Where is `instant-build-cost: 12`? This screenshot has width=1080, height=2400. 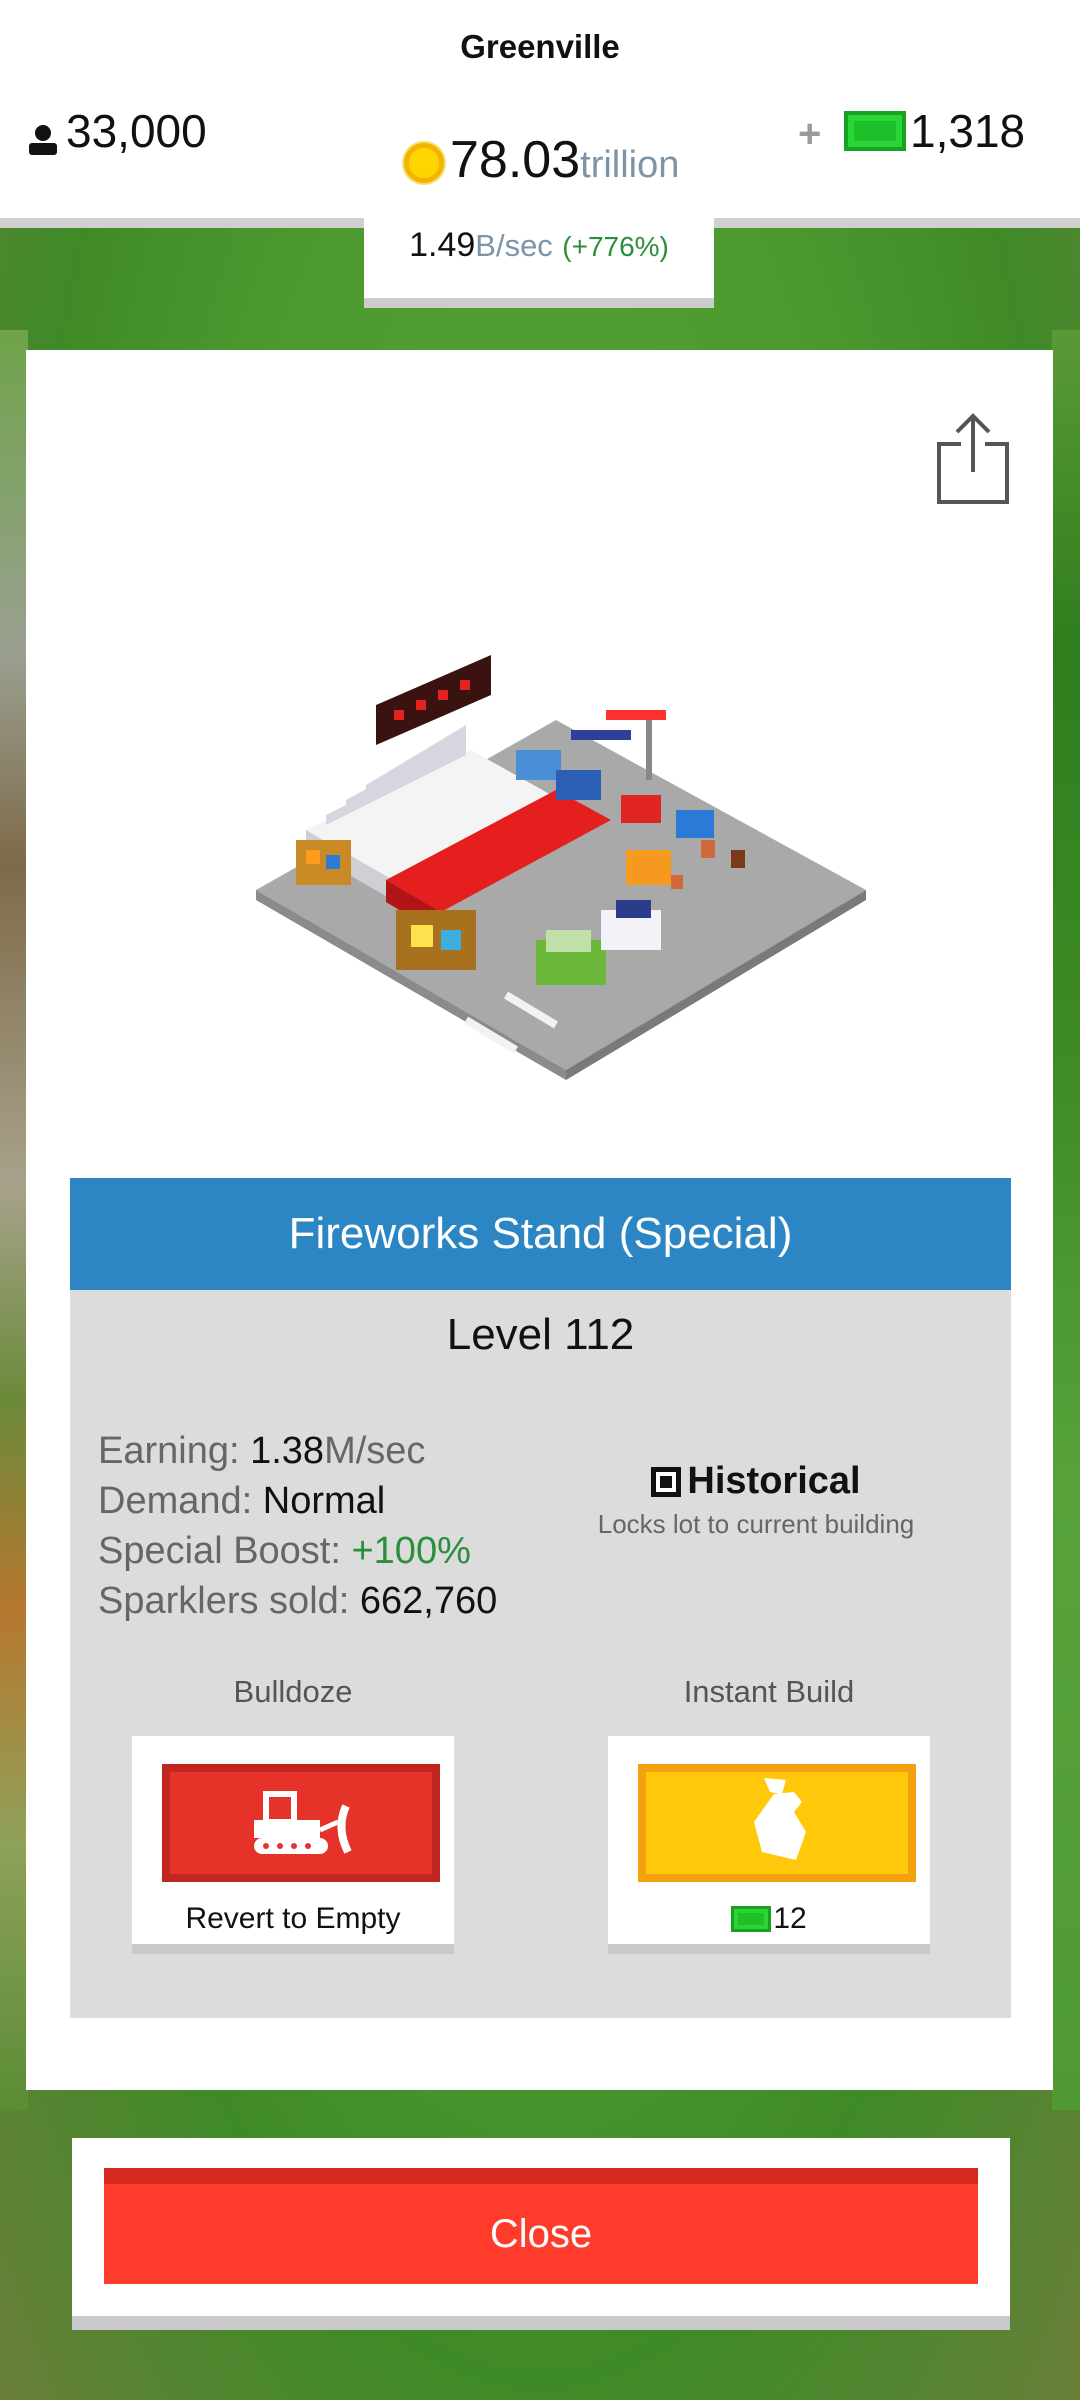
instant-build-cost: 12 is located at coordinates (769, 1919).